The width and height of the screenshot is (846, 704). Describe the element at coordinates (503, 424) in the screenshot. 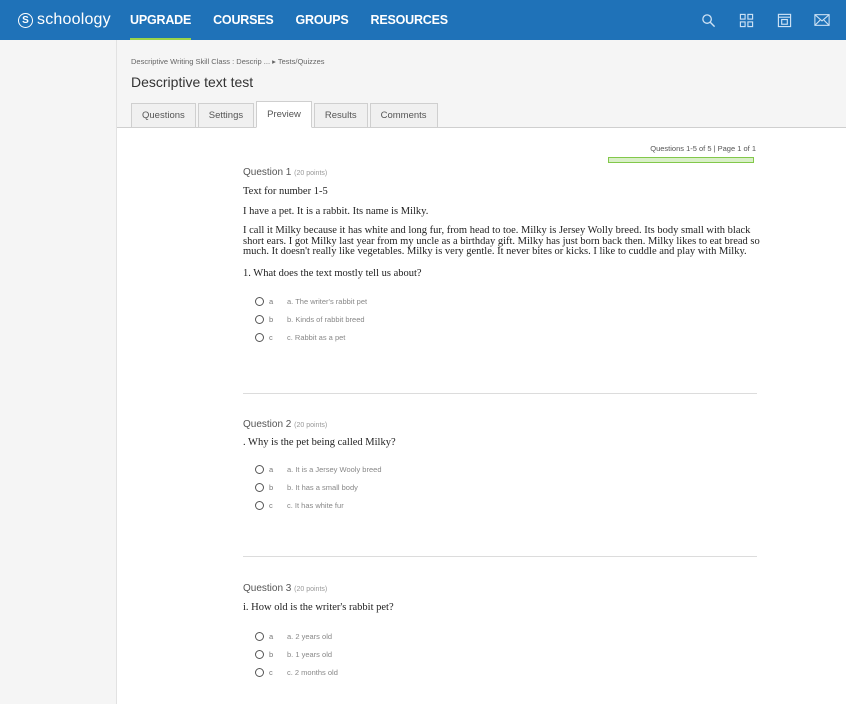

I see `question-heading: Question 2 (20 points)` at that location.